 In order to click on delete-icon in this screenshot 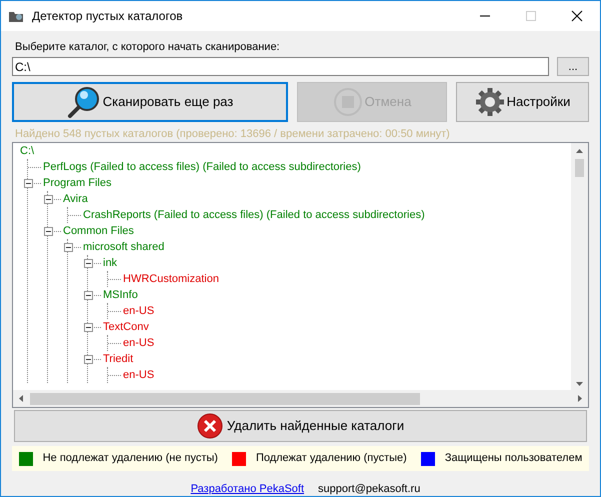, I will do `click(209, 426)`.